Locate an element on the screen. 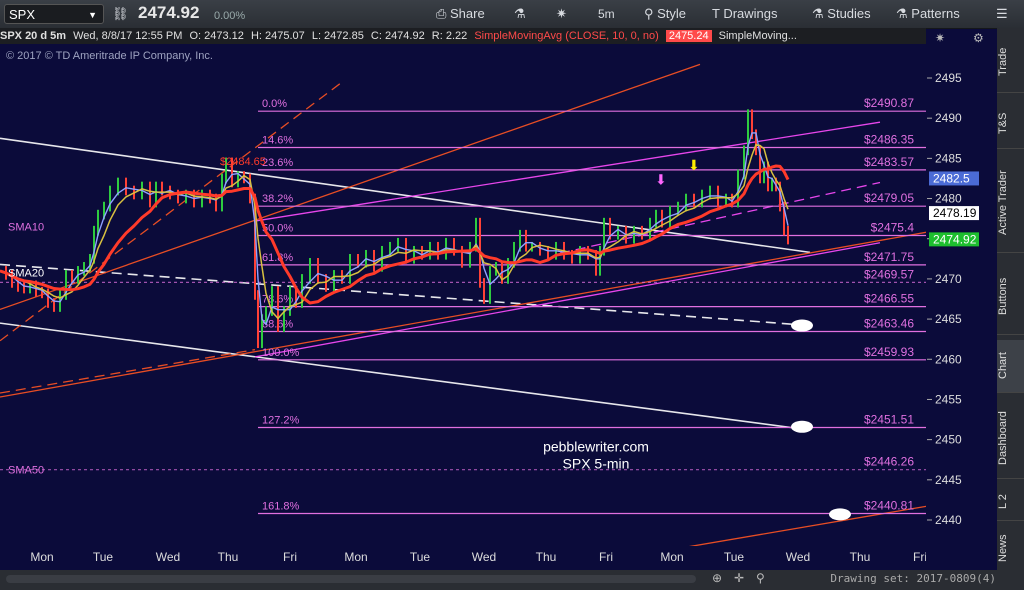 The height and width of the screenshot is (590, 1024). bar-close: C: 2474.92 is located at coordinates (397, 36).